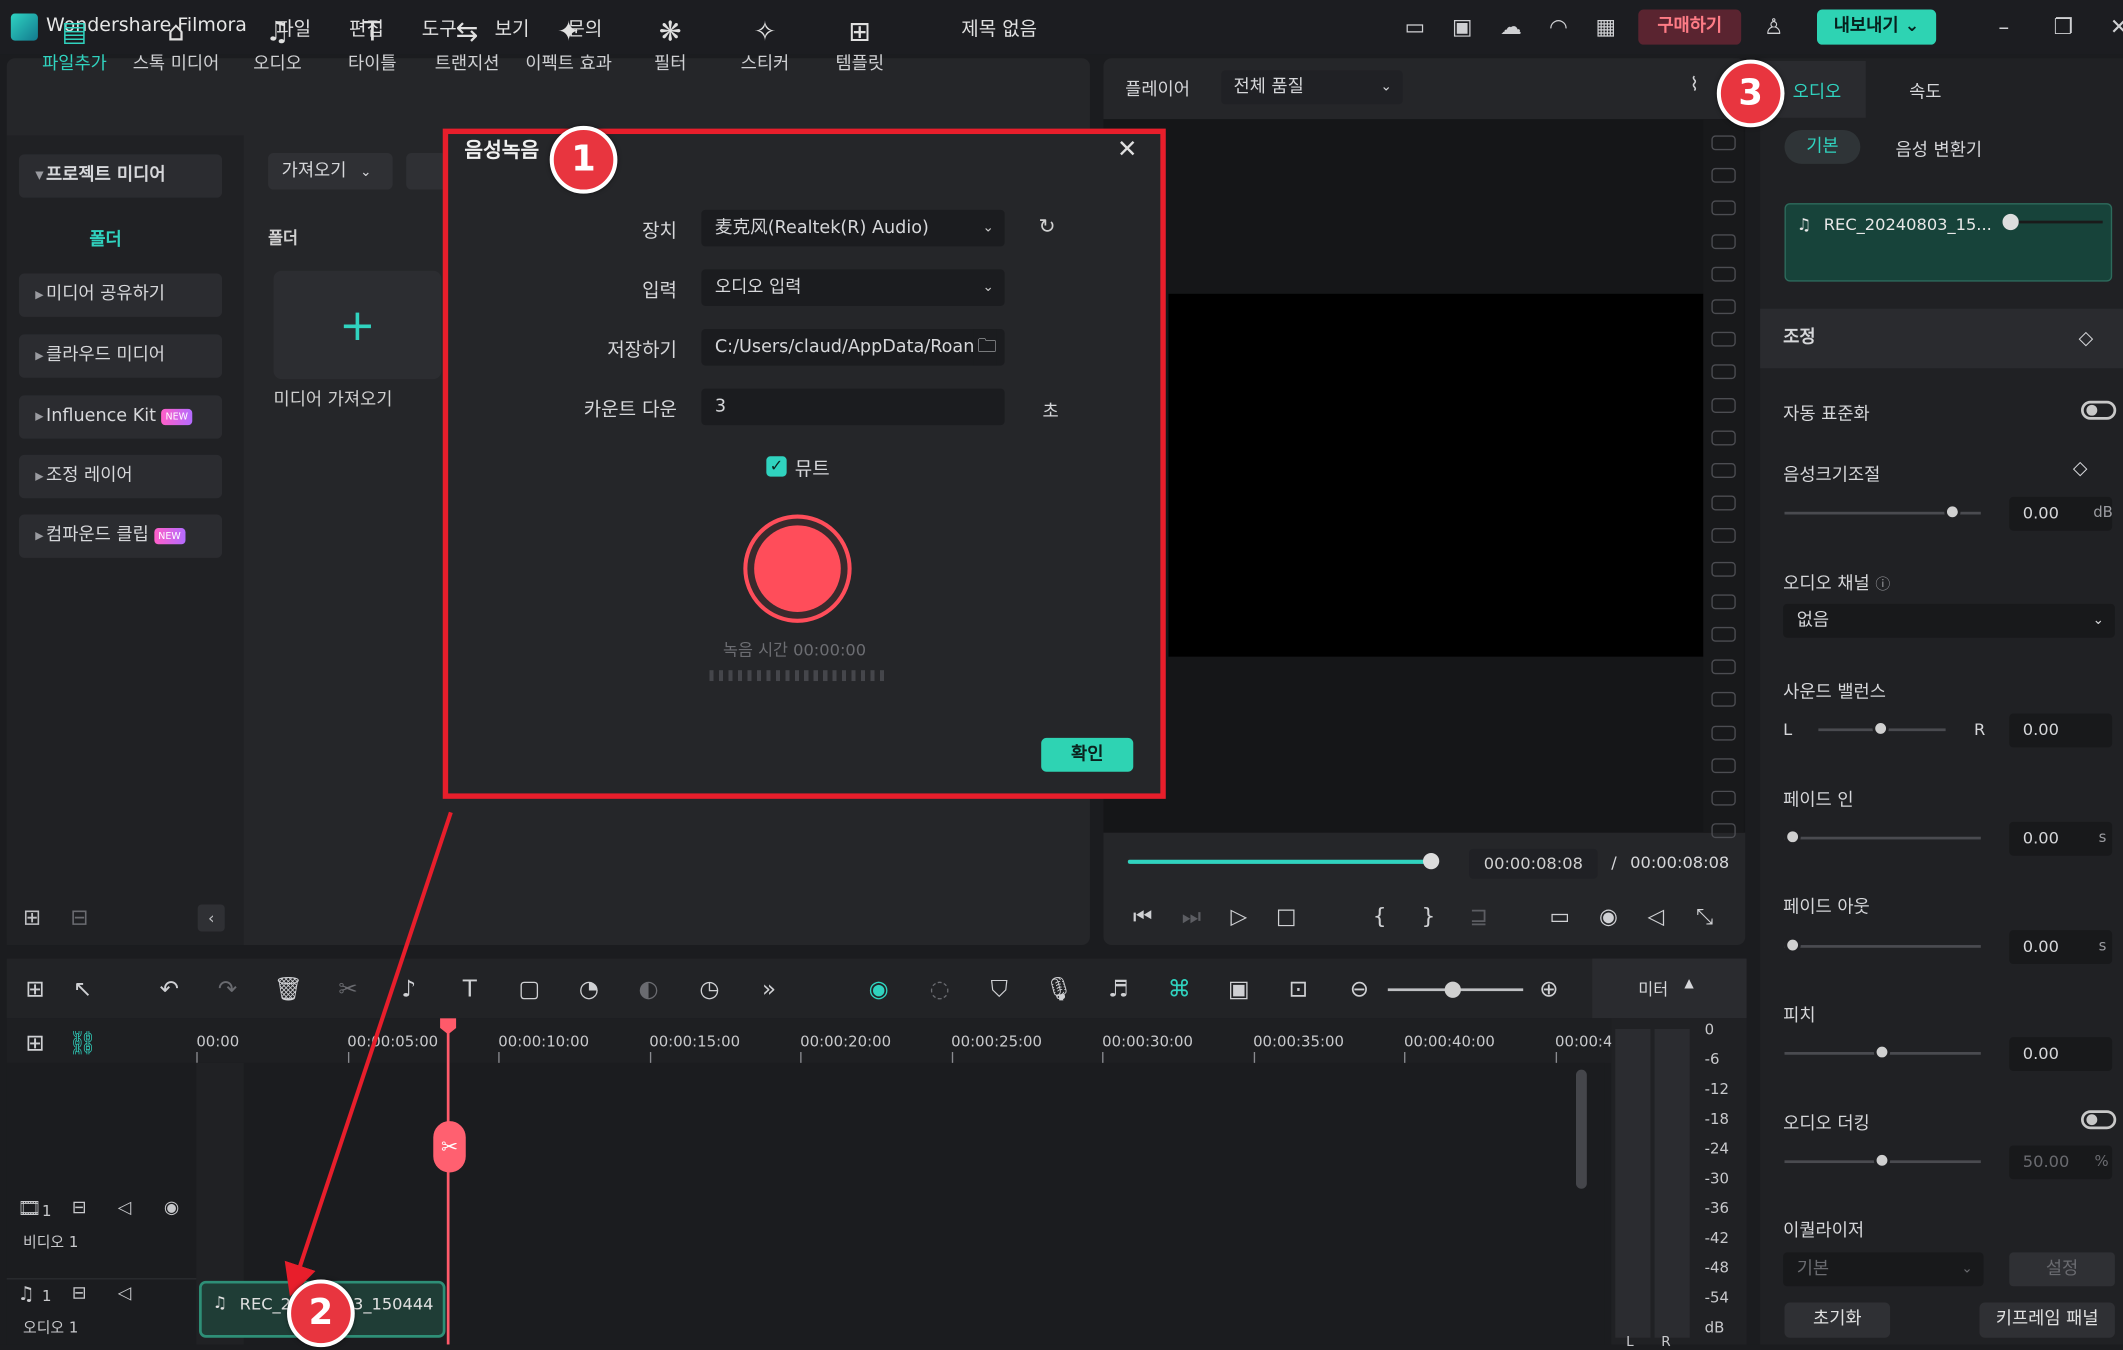  I want to click on apps-grid-icon: ▦, so click(1605, 27).